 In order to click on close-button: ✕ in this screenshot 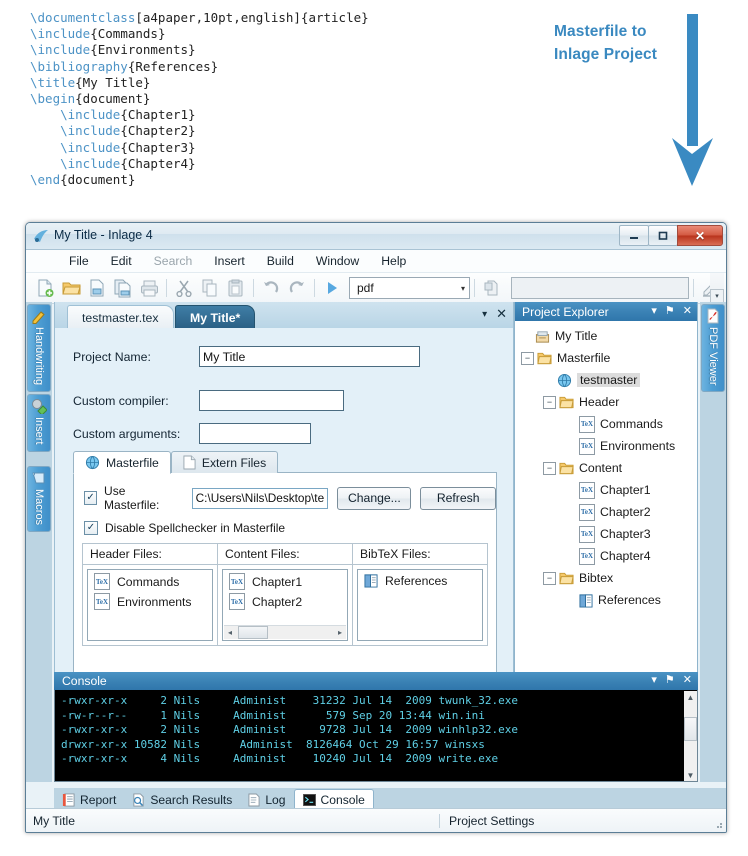, I will do `click(700, 235)`.